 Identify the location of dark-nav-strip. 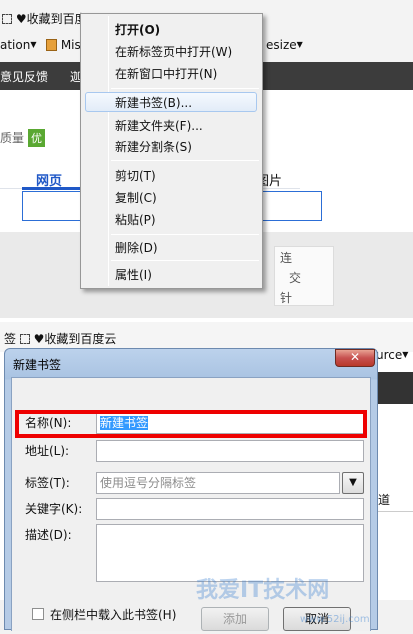
(394, 388).